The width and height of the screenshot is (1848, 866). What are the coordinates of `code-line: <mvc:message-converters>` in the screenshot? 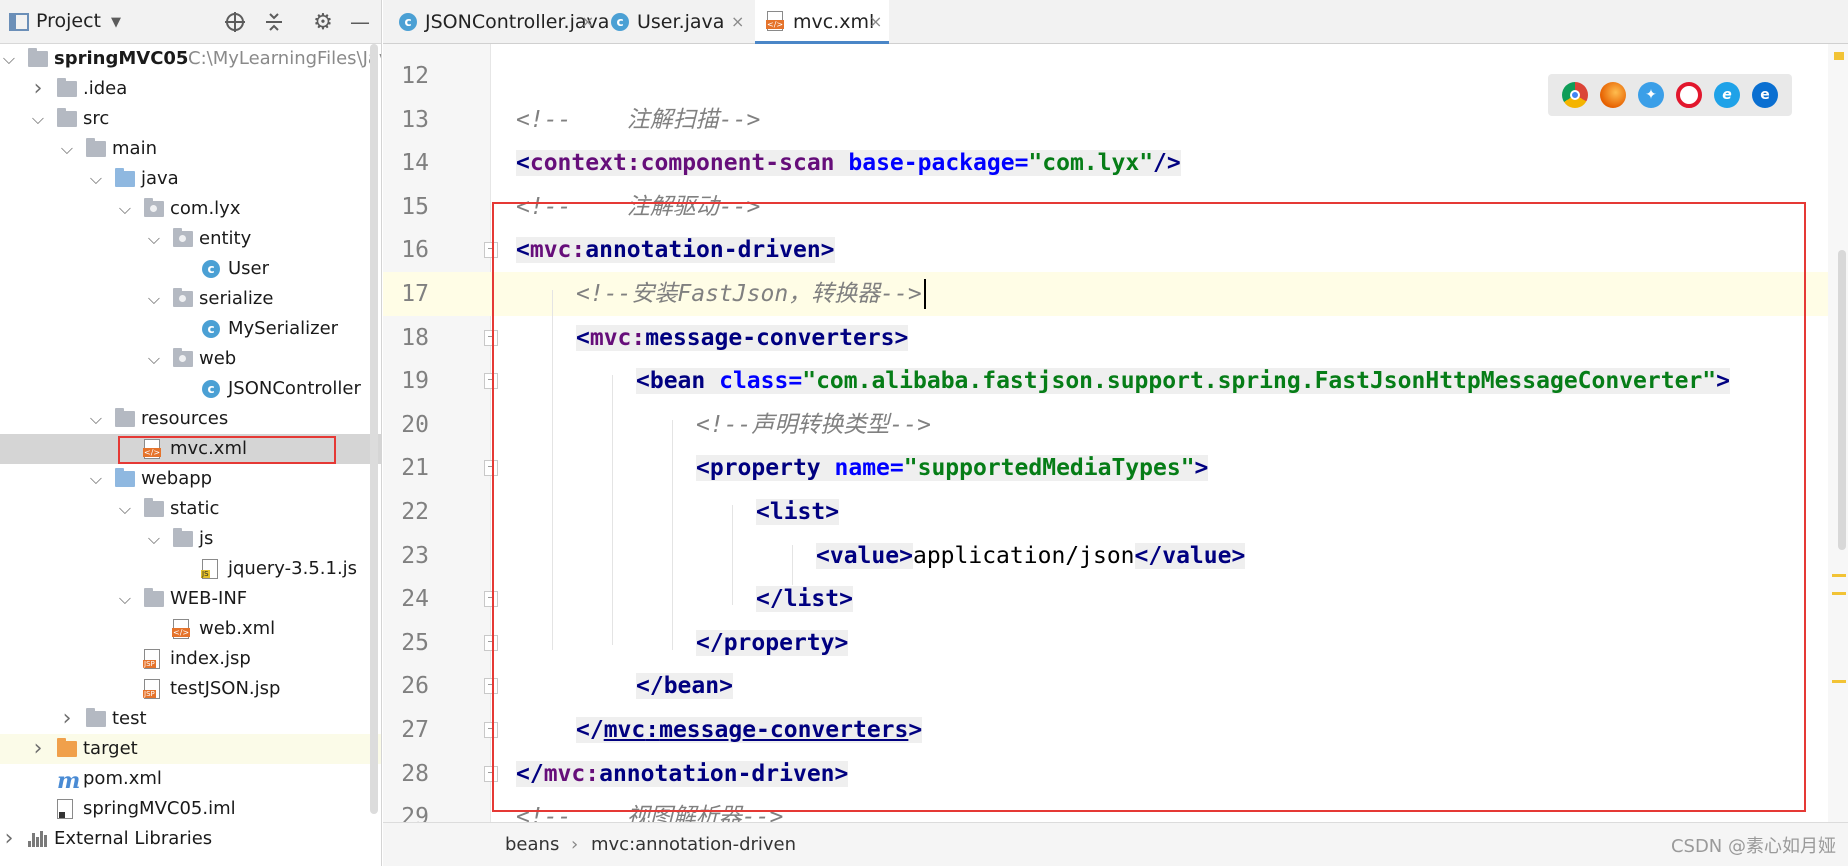 It's located at (742, 338).